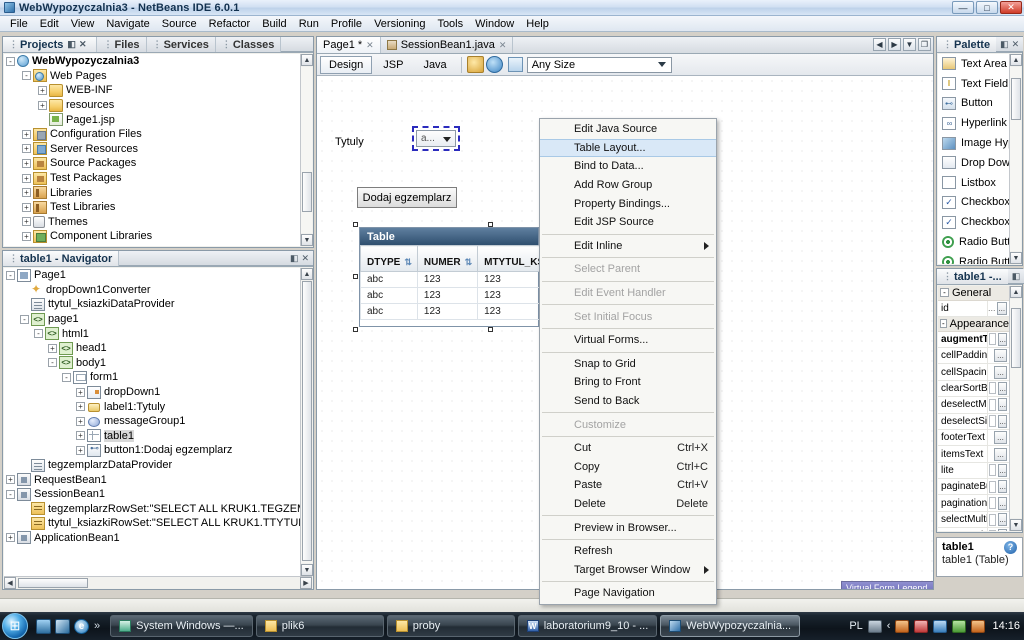 The height and width of the screenshot is (640, 1024). Describe the element at coordinates (152, 236) in the screenshot. I see `tree-node: + Component Libraries` at that location.